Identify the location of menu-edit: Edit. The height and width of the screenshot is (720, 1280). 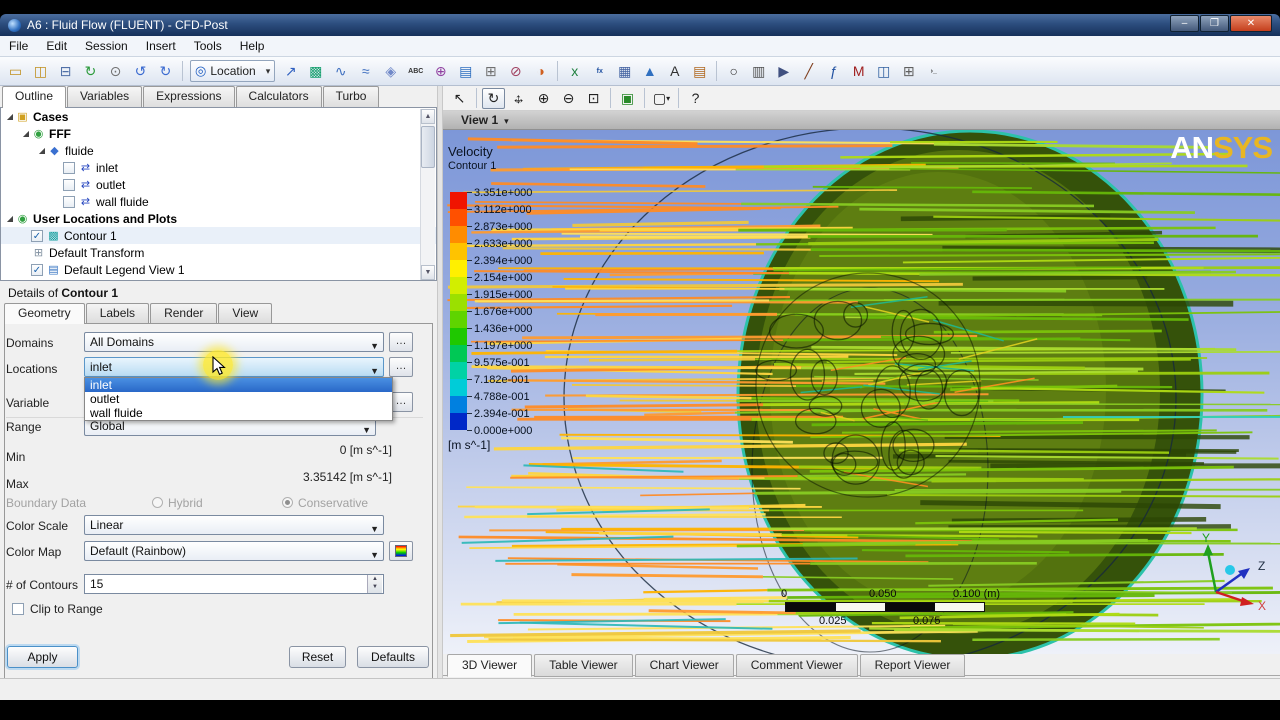
(56, 46).